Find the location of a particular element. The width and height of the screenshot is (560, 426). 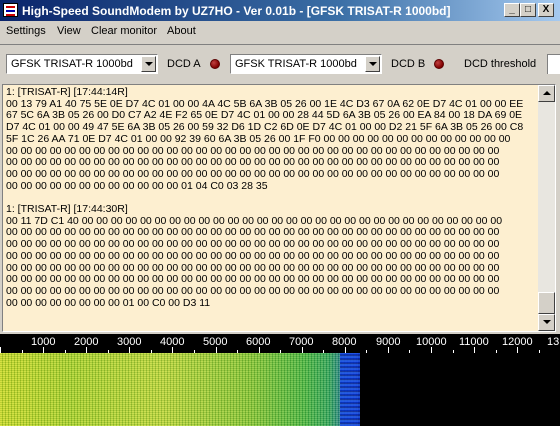

frequency-tick-label: 4000 is located at coordinates (172, 342).